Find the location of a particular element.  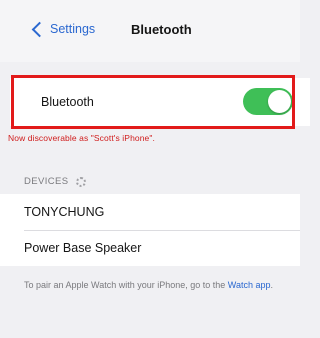

device-item-power-base-speaker: Power Base Speaker is located at coordinates (159, 248).